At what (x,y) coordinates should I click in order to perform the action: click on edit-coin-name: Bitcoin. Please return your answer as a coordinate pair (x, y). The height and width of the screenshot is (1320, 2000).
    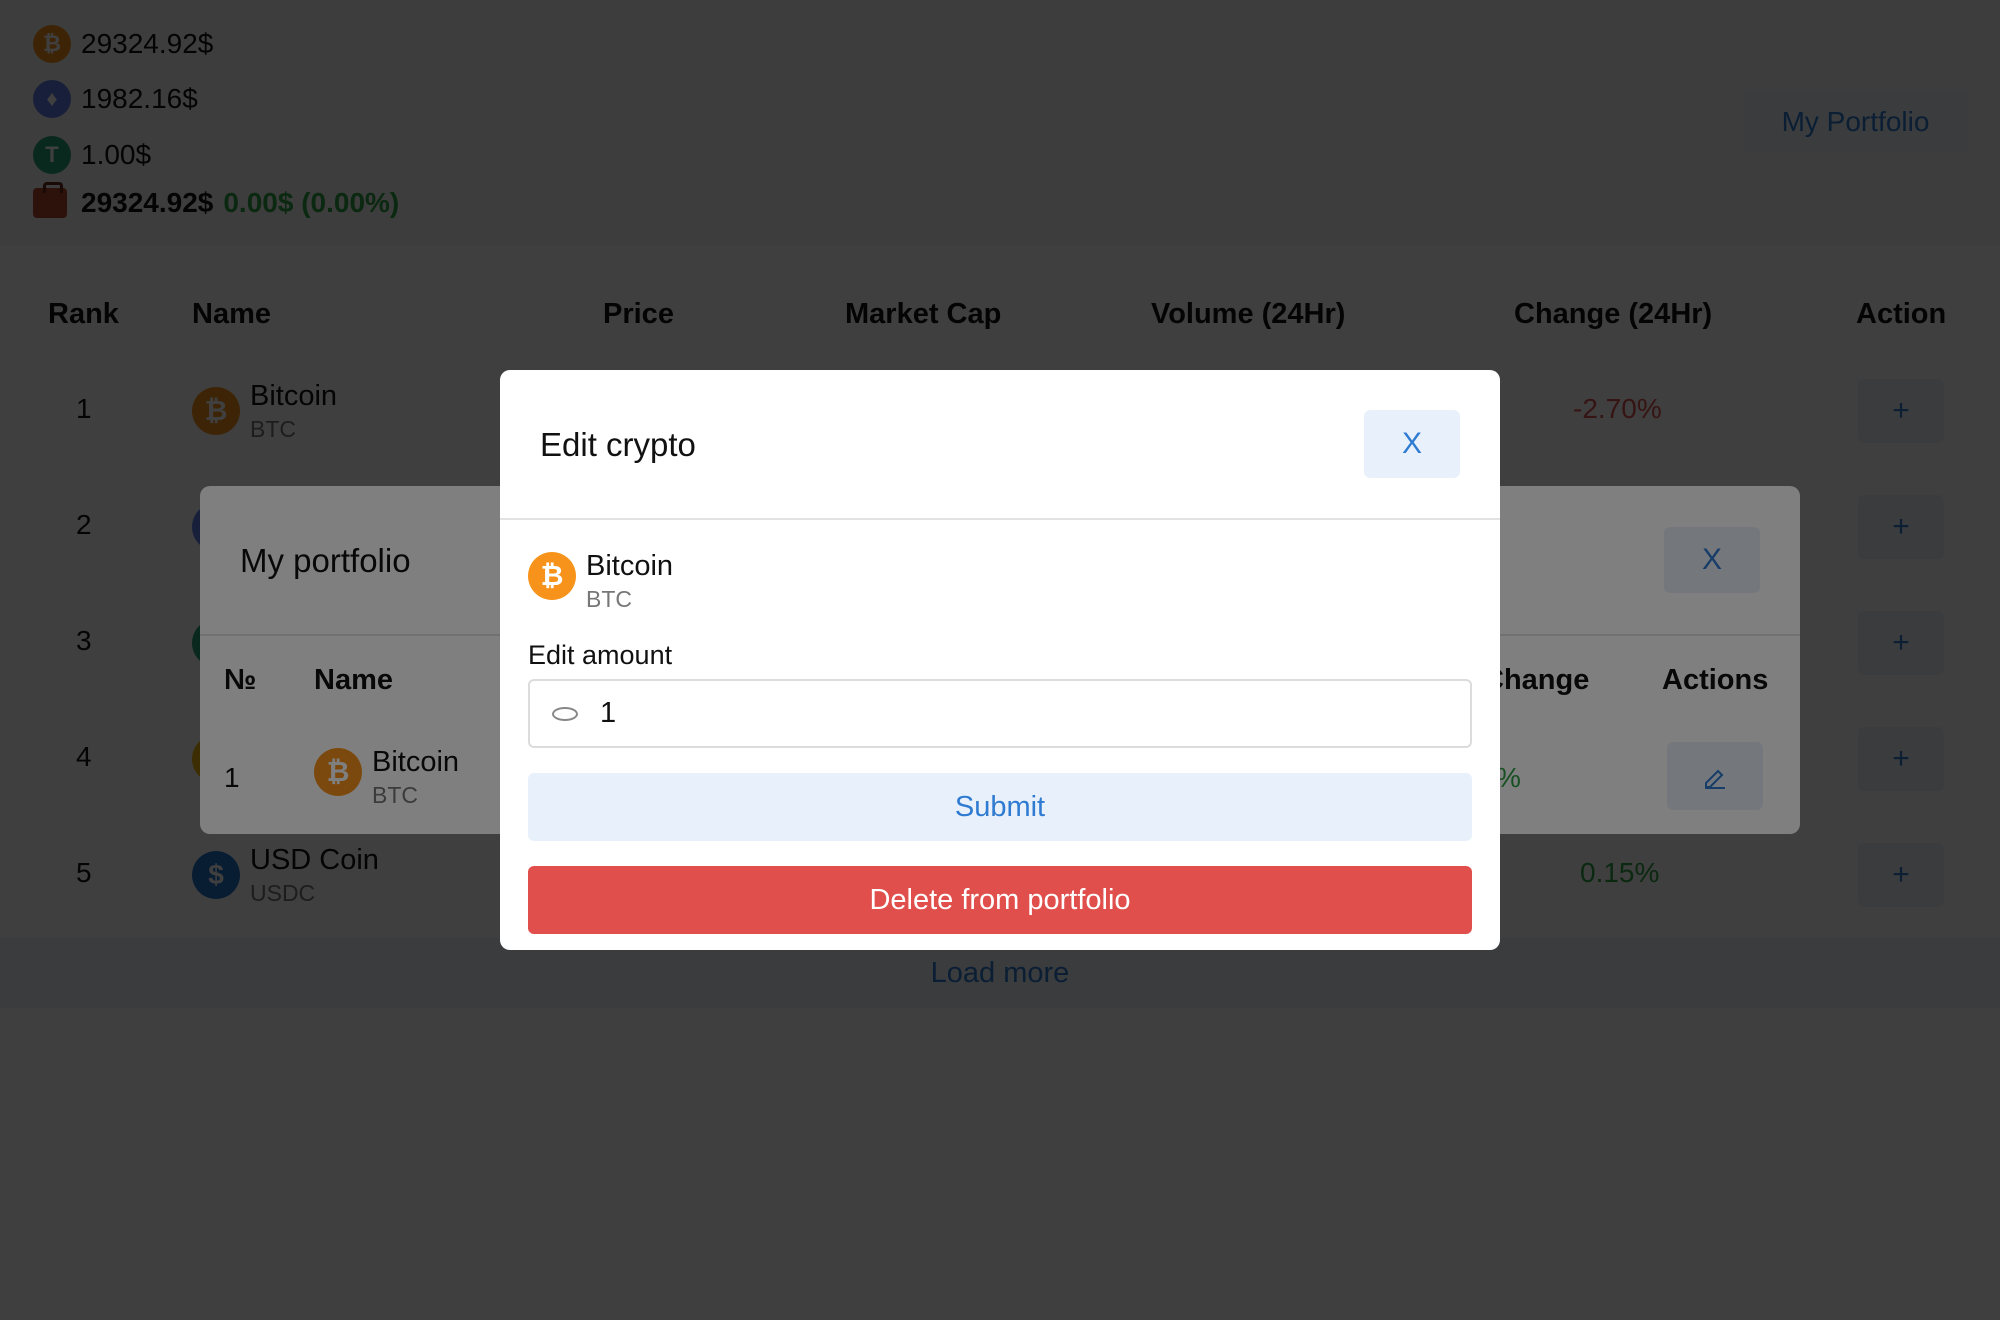
    Looking at the image, I should click on (630, 566).